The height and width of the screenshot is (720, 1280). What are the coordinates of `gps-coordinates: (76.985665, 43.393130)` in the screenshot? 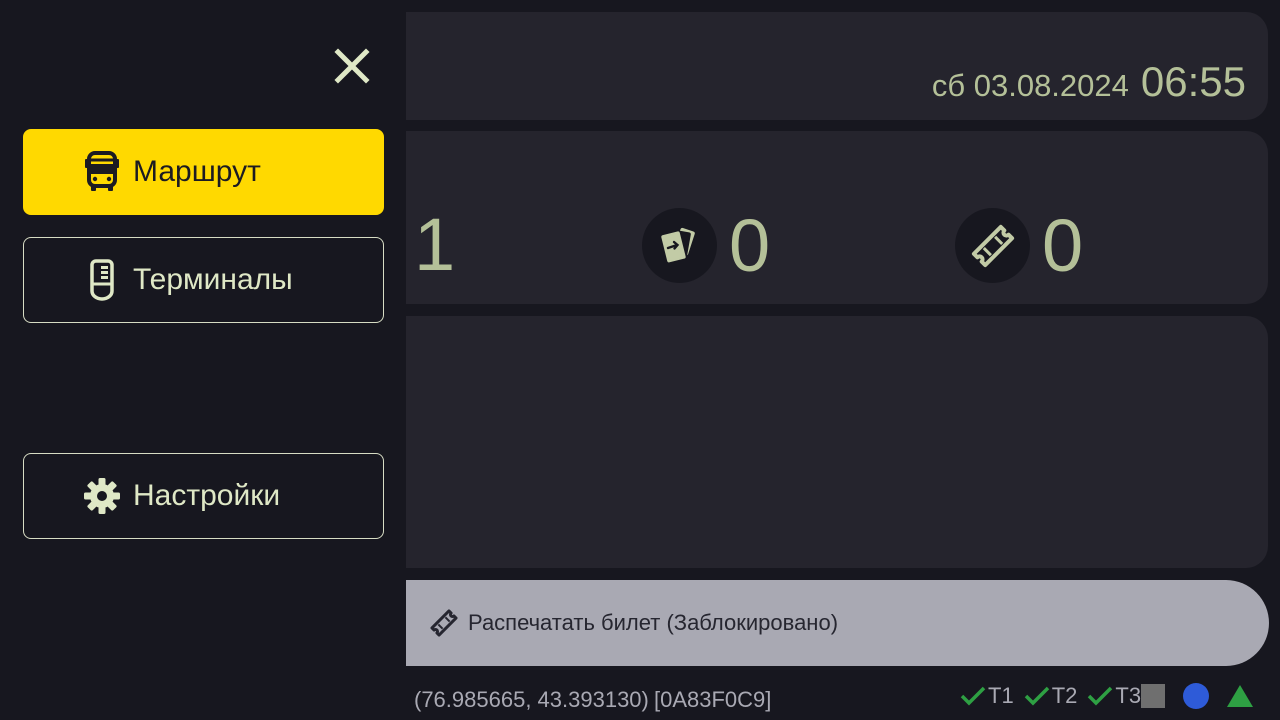 It's located at (531, 699).